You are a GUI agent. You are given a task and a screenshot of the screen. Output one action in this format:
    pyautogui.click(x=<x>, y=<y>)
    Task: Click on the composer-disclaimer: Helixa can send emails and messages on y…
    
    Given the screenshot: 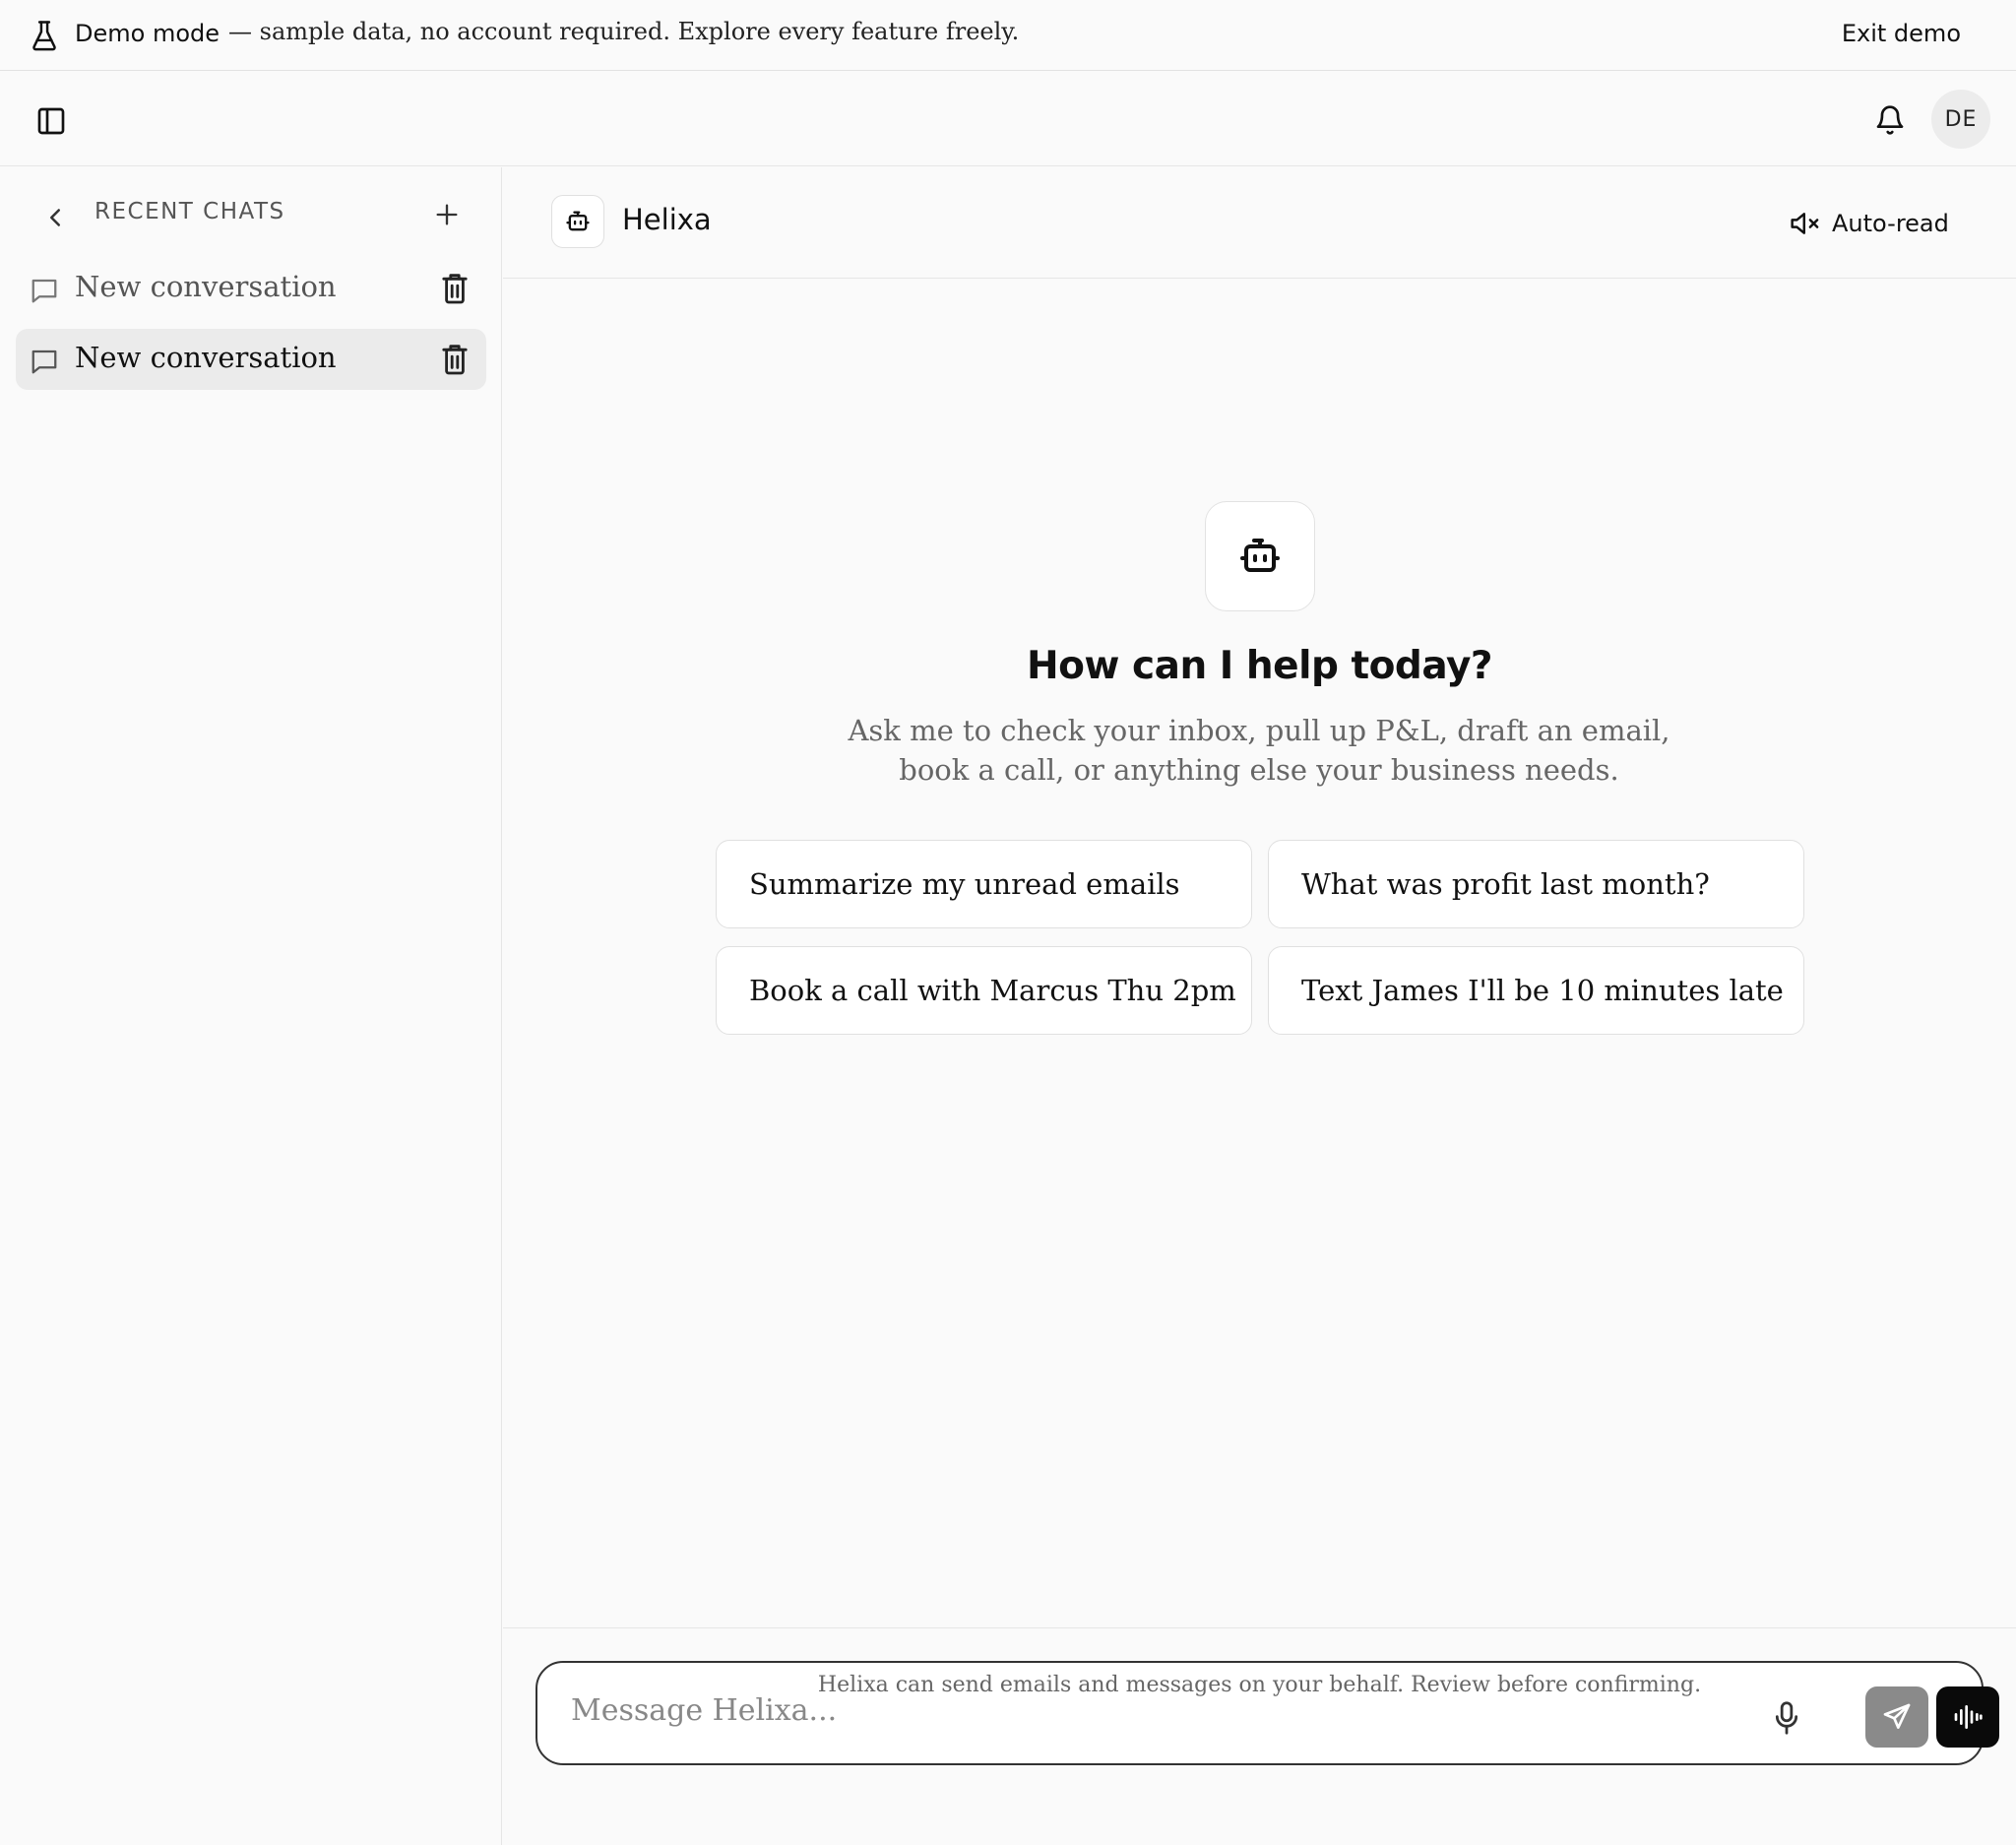 What is the action you would take?
    pyautogui.click(x=1259, y=1685)
    